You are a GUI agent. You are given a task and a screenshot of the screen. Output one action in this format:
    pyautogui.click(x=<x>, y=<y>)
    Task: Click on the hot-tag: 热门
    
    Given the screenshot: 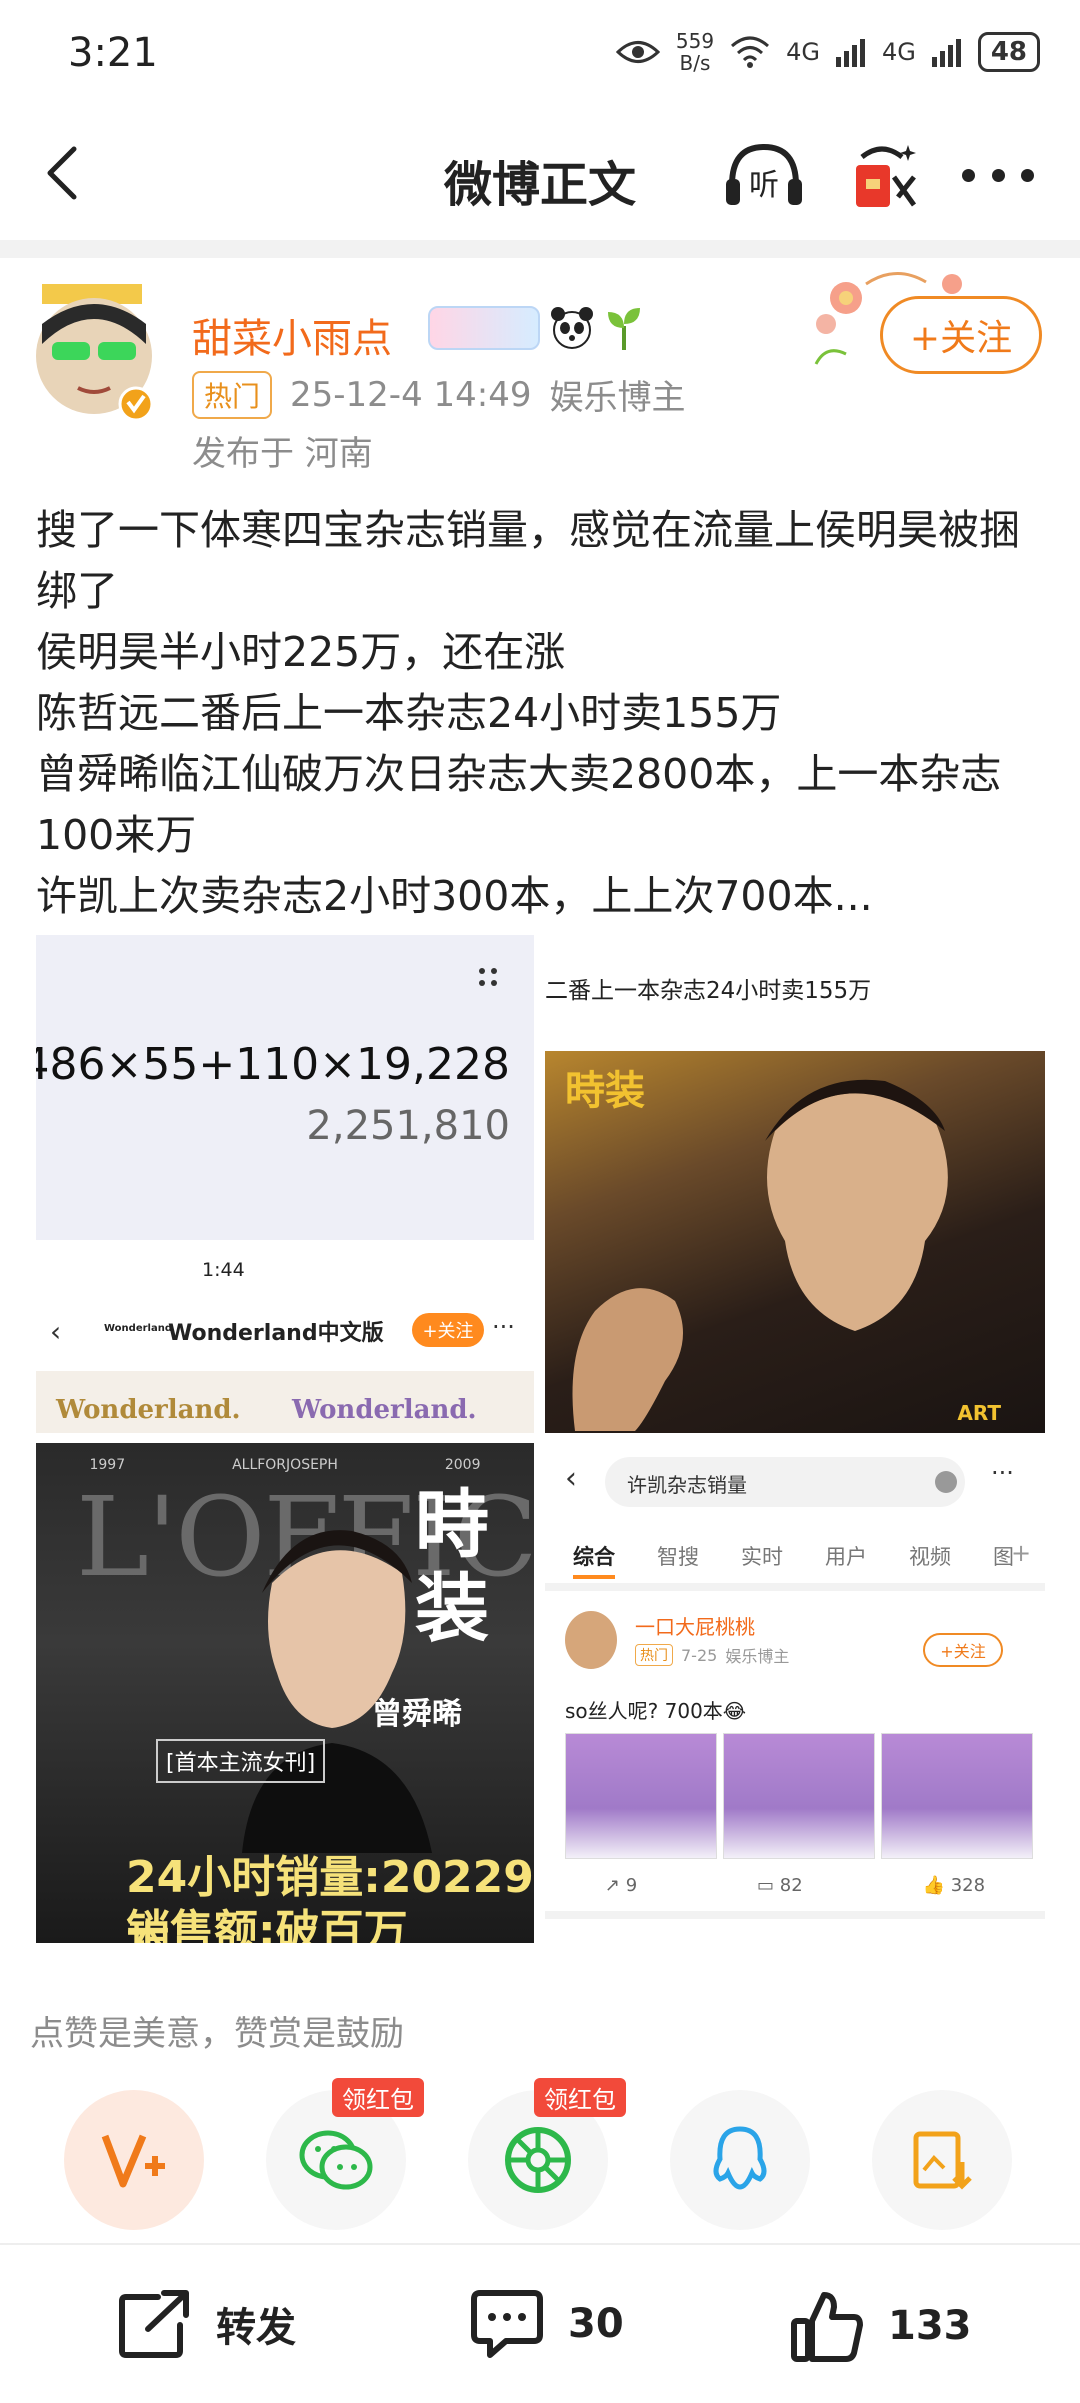 What is the action you would take?
    pyautogui.click(x=232, y=394)
    